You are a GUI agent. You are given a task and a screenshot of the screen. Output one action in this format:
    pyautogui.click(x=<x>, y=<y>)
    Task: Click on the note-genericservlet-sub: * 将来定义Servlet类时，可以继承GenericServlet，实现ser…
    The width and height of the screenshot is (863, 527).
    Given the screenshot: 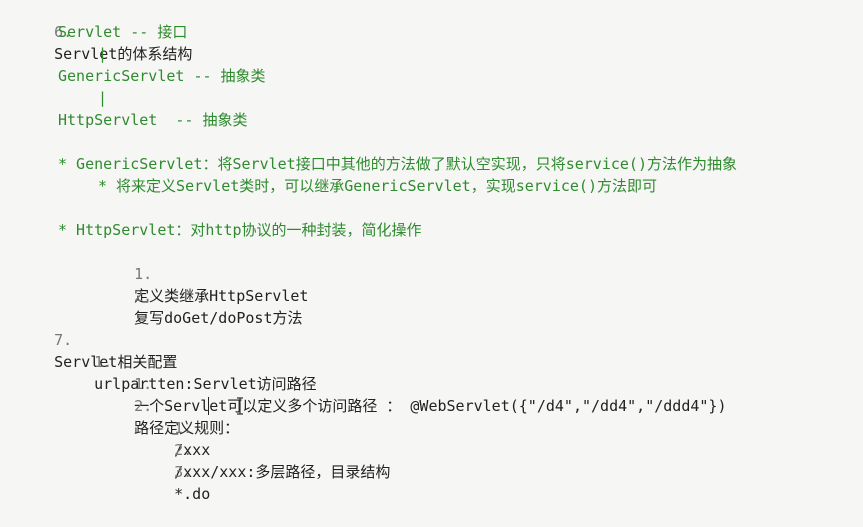 What is the action you would take?
    pyautogui.click(x=377, y=186)
    